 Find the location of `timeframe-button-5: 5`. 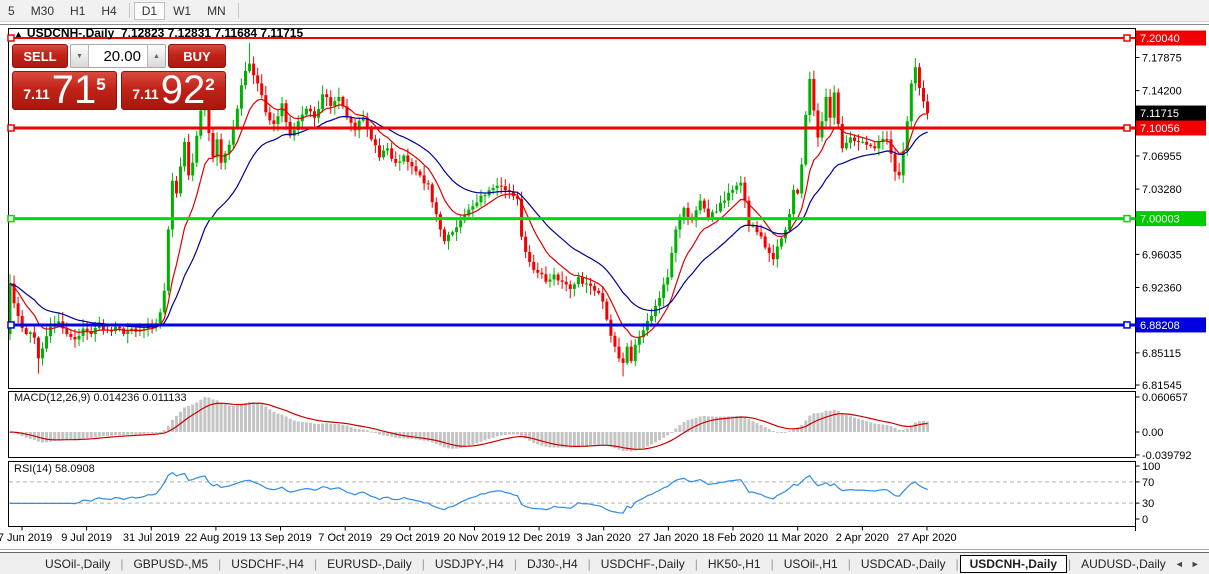

timeframe-button-5: 5 is located at coordinates (11, 11).